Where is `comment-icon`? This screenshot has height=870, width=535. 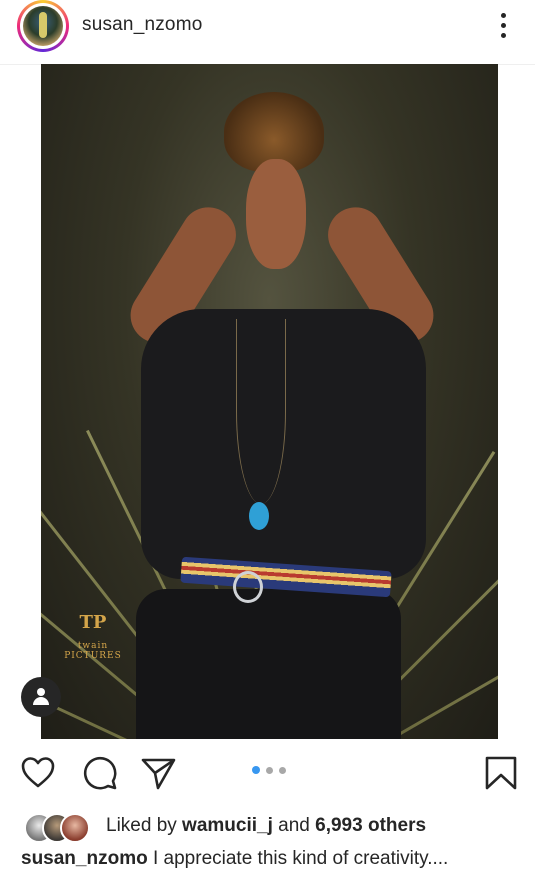 comment-icon is located at coordinates (100, 773).